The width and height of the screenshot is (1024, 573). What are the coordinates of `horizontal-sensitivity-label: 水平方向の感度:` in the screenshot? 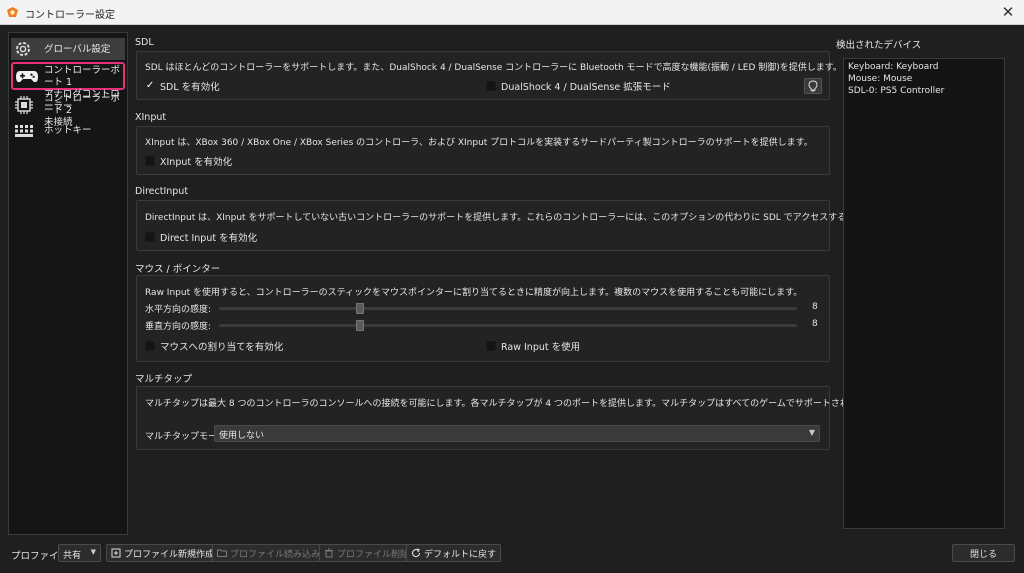 It's located at (178, 310).